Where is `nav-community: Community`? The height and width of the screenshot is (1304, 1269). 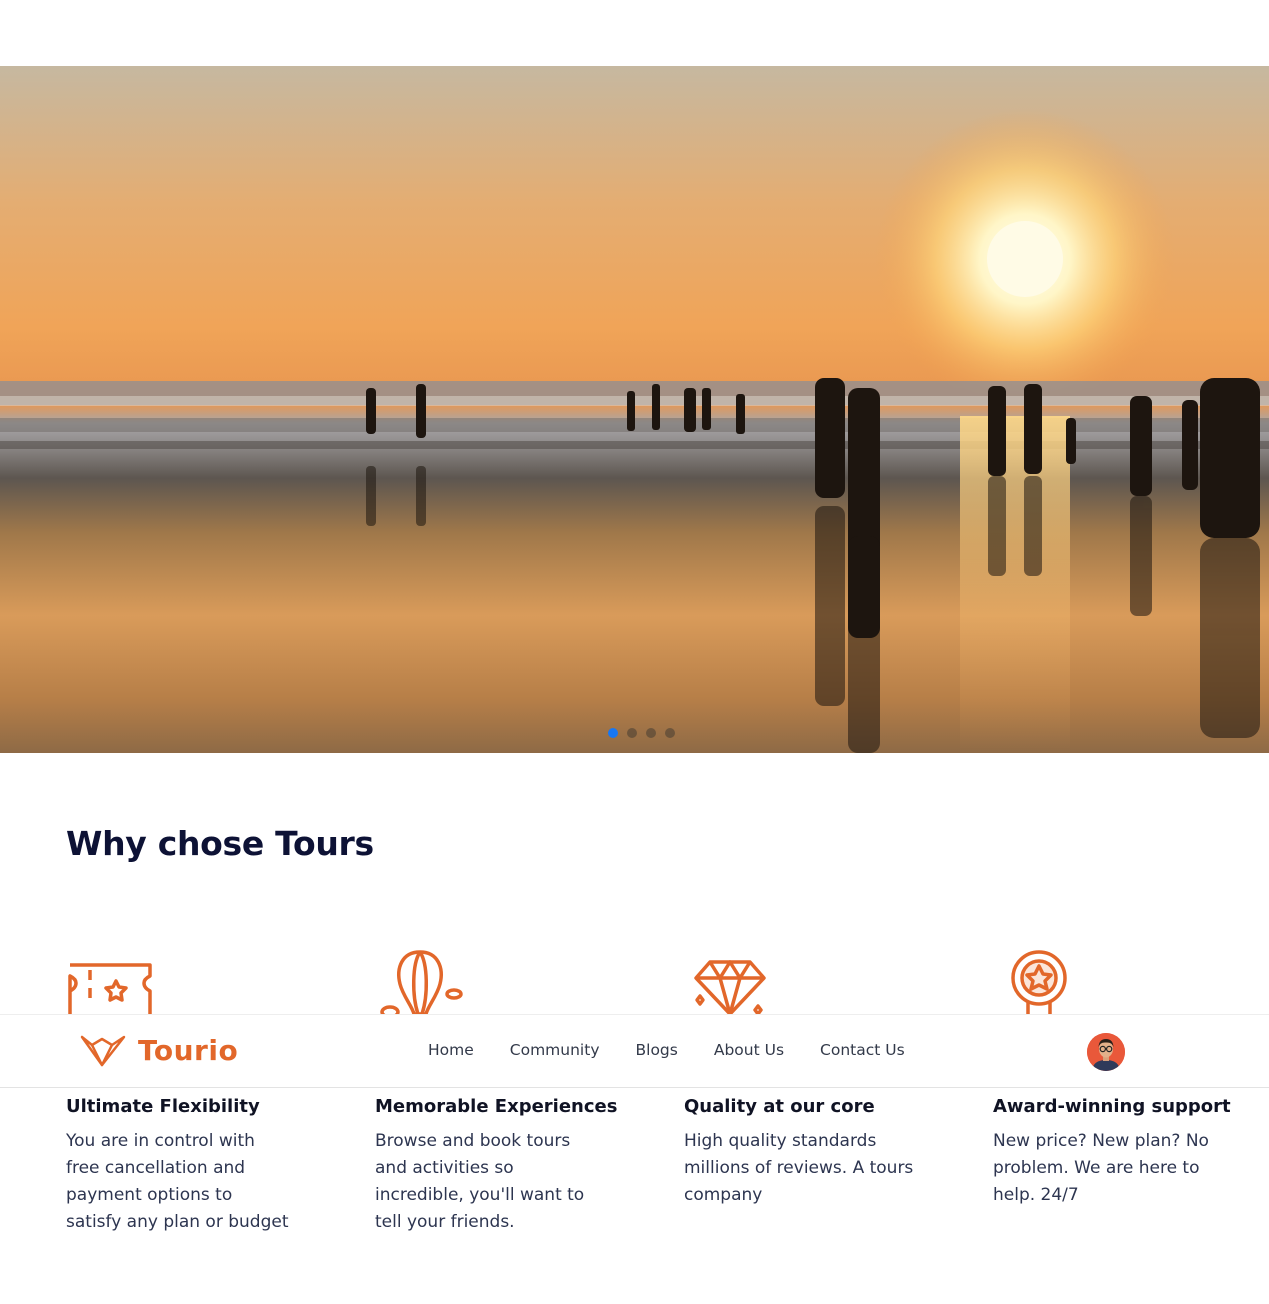
nav-community: Community is located at coordinates (555, 1050).